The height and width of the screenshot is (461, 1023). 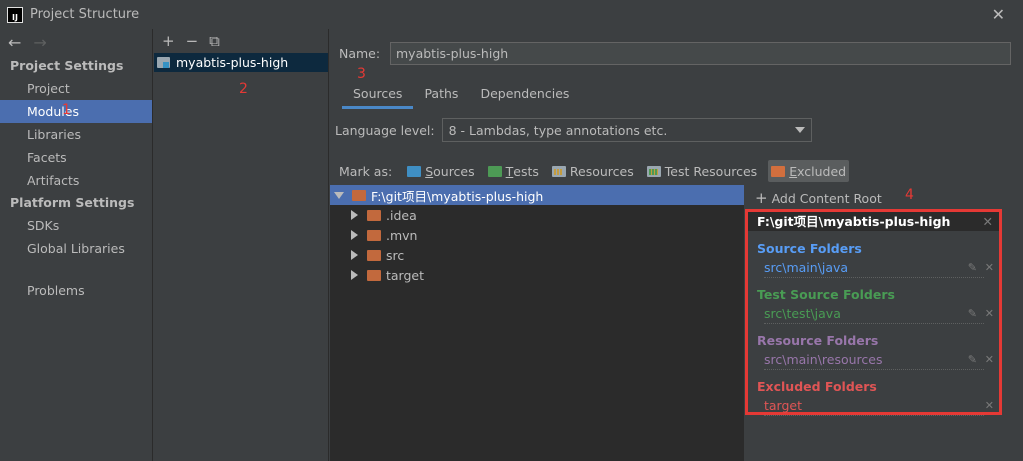 What do you see at coordinates (601, 171) in the screenshot?
I see `mark-resources-label: Resources` at bounding box center [601, 171].